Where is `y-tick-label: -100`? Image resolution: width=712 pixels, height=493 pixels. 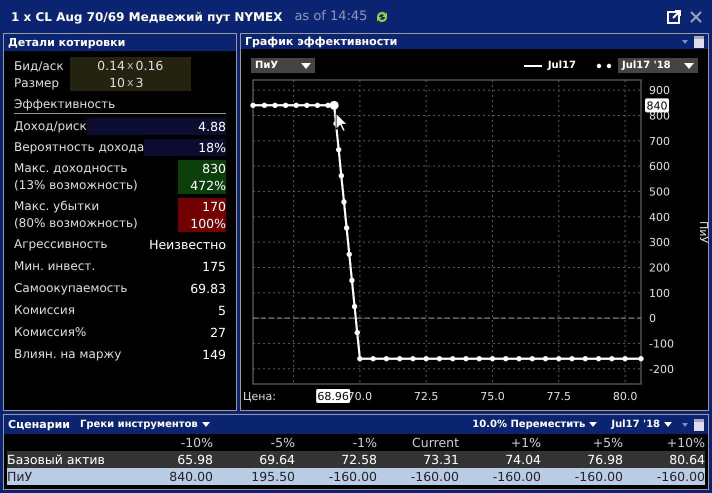
y-tick-label: -100 is located at coordinates (661, 343).